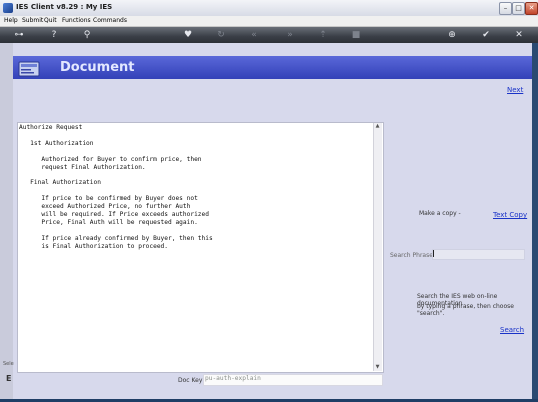 The height and width of the screenshot is (402, 538). Describe the element at coordinates (29, 69) in the screenshot. I see `document-icon` at that location.